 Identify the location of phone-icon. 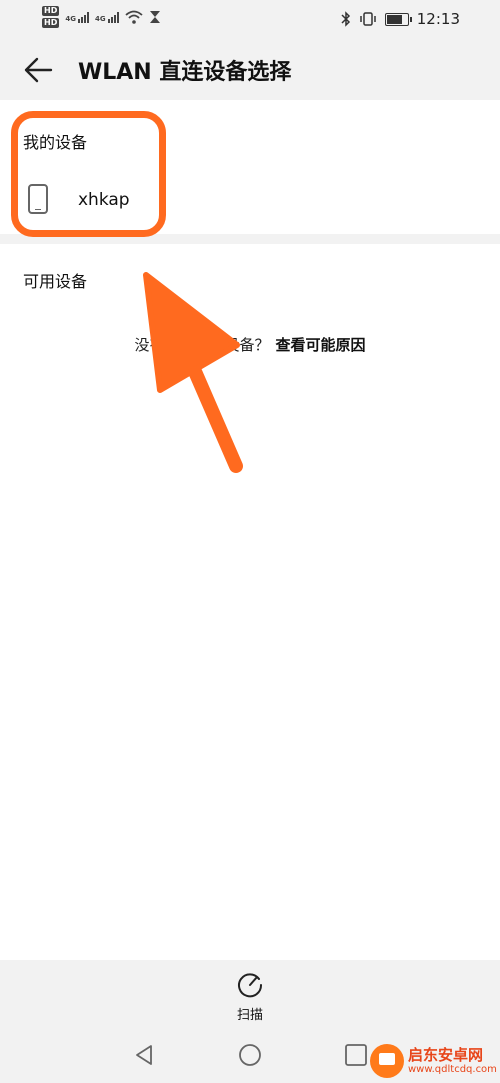
(38, 199).